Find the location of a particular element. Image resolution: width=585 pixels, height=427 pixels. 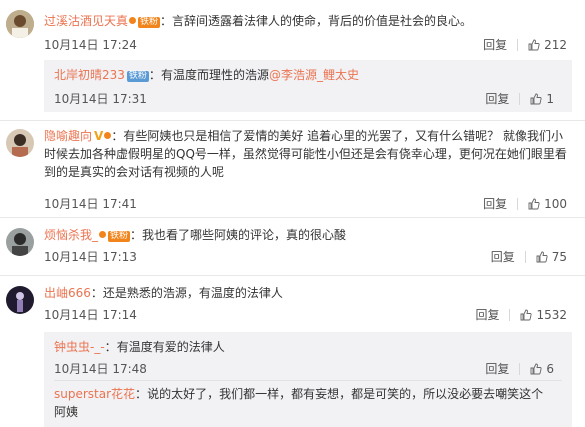

comment-actions: 回复 100 is located at coordinates (525, 204).